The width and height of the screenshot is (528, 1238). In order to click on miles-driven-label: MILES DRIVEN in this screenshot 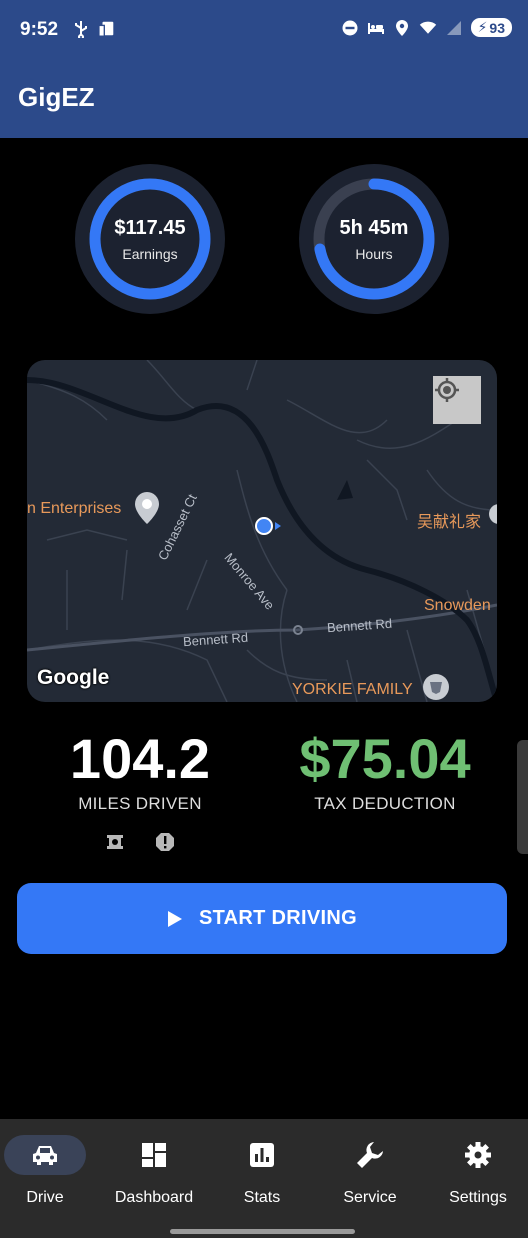, I will do `click(140, 803)`.